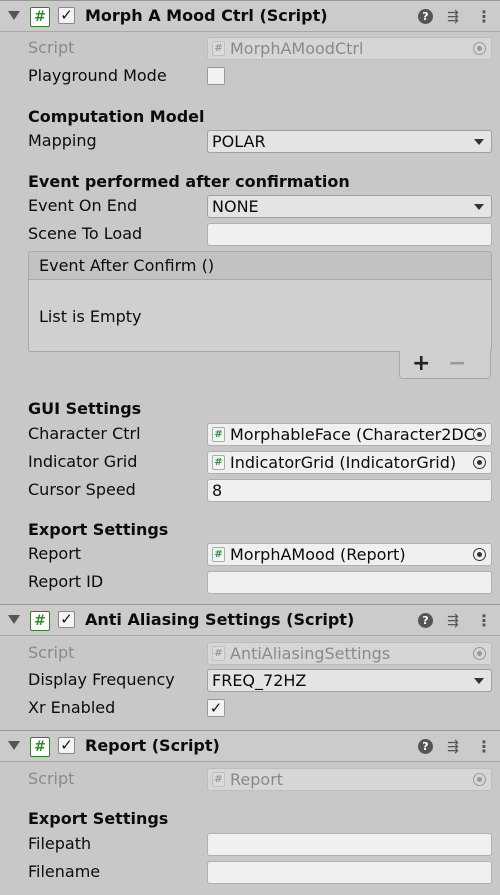 The image size is (500, 895). I want to click on filename-label: Filename, so click(64, 871).